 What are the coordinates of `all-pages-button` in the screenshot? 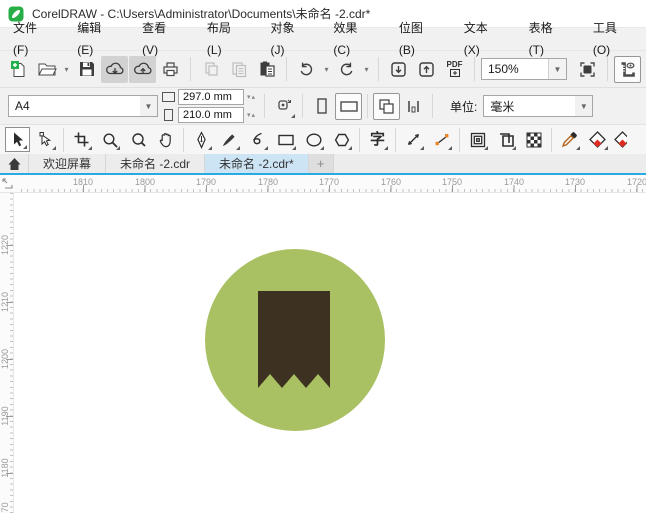 It's located at (387, 106).